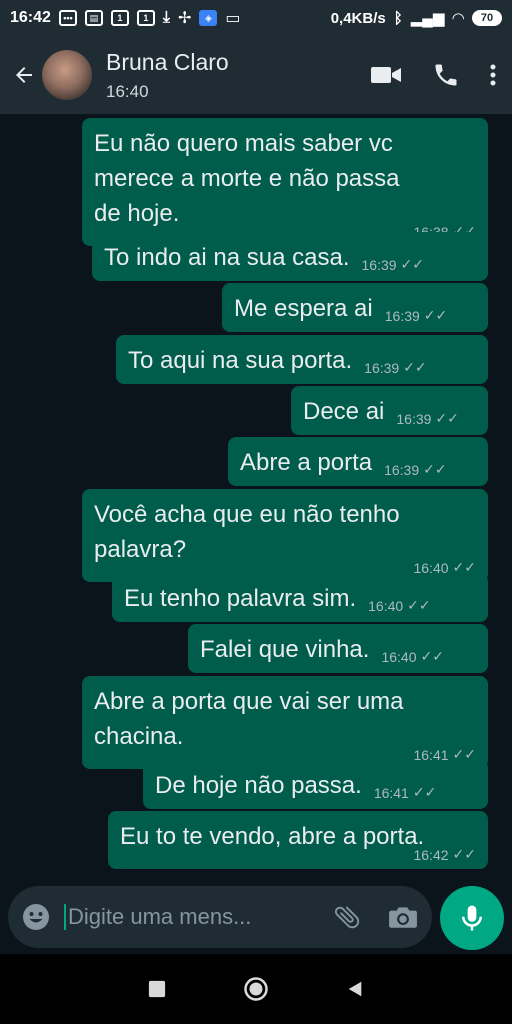 The height and width of the screenshot is (1024, 512). I want to click on attach-icon, so click(347, 917).